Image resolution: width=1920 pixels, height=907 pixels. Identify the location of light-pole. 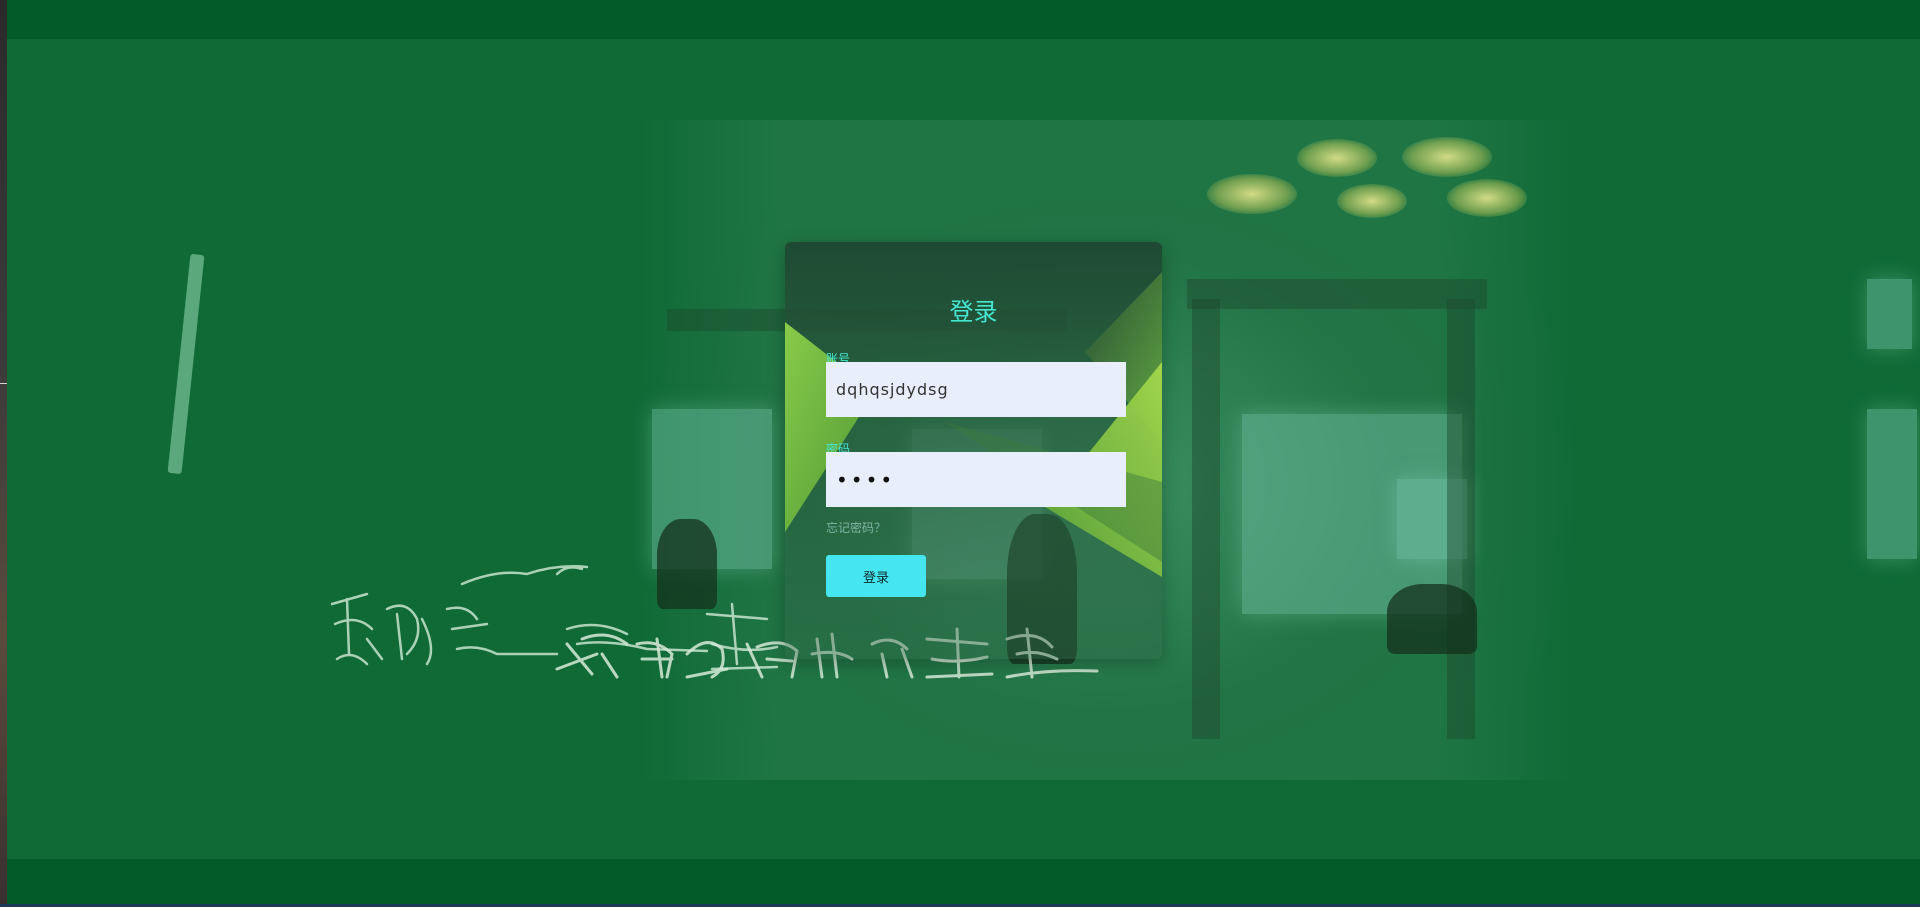
(186, 364).